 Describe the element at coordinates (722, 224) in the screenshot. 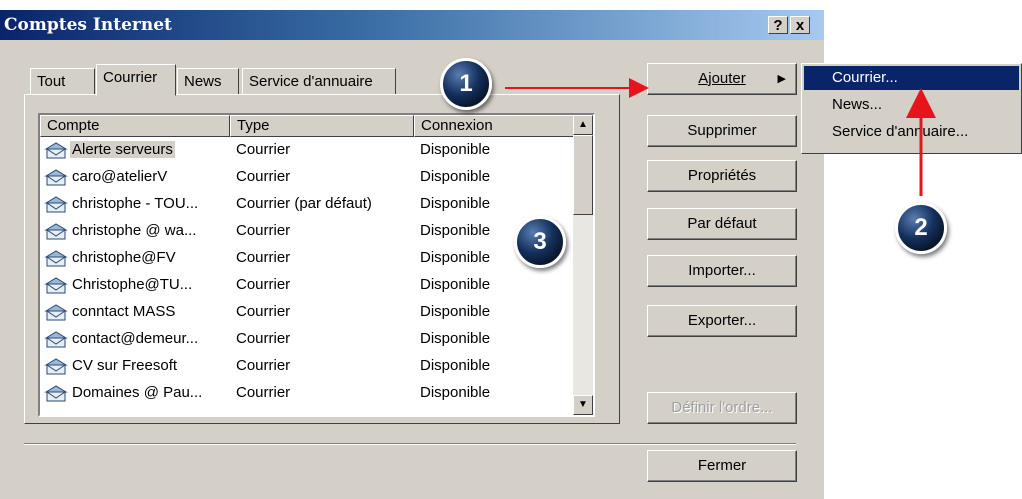

I see `set-default-button: Par défaut` at that location.